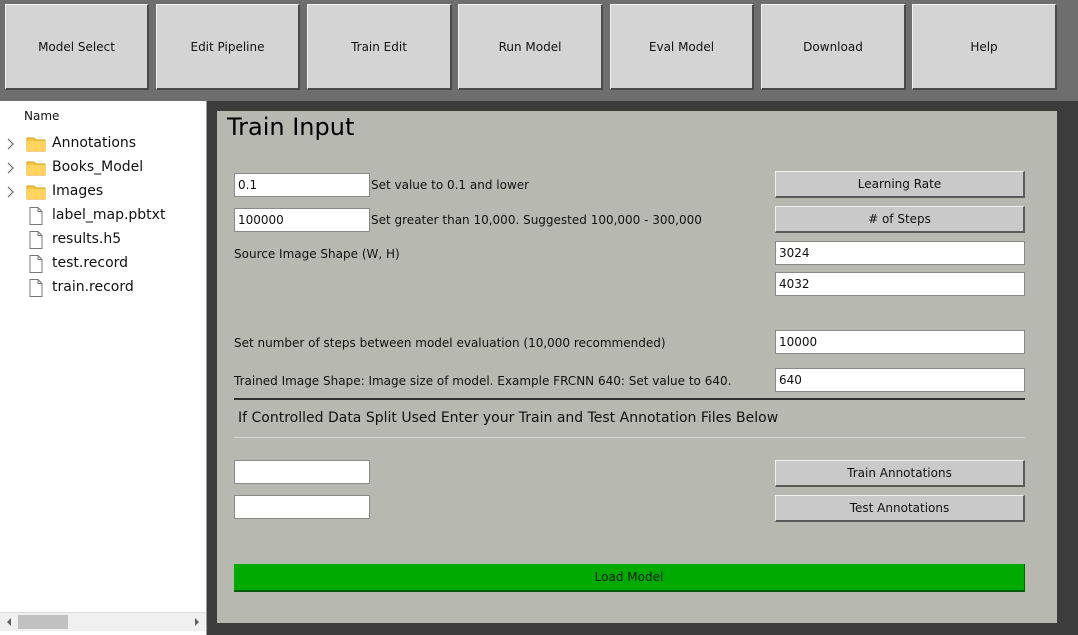 This screenshot has height=635, width=1078. I want to click on tree-item-results: results.h5, so click(100, 240).